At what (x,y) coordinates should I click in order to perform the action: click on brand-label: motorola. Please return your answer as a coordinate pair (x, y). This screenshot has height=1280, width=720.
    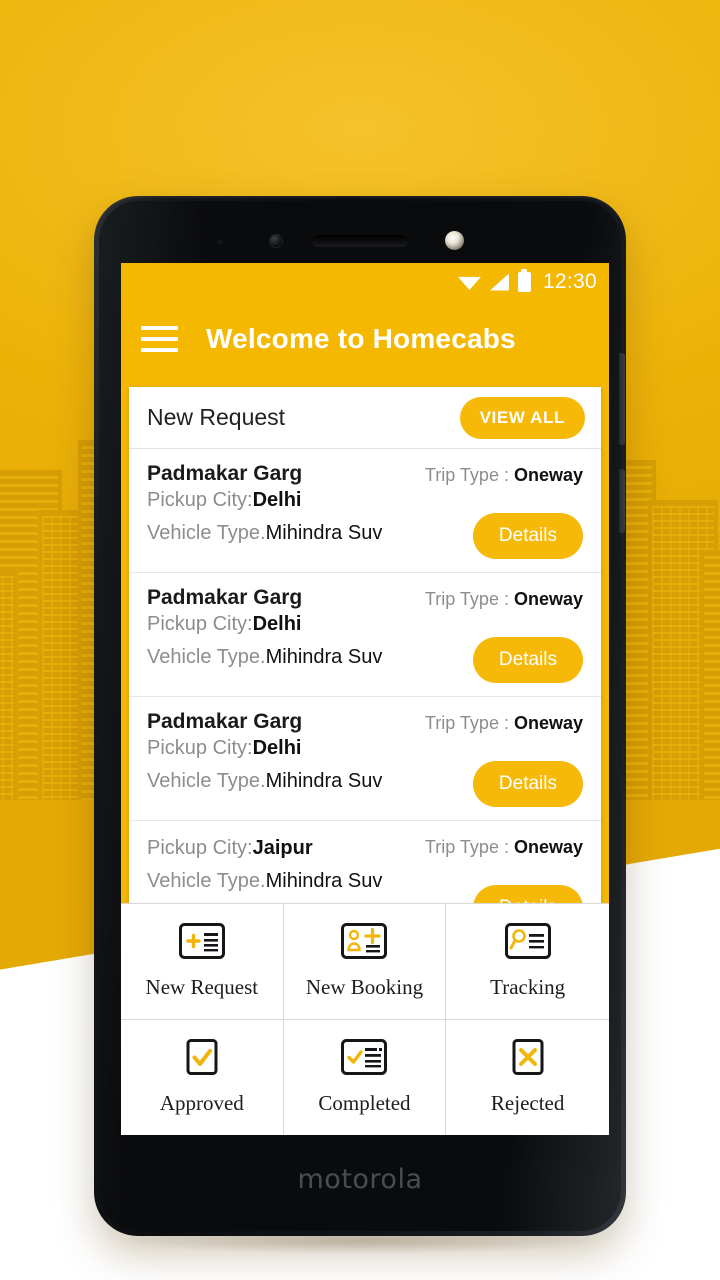
    Looking at the image, I should click on (360, 1179).